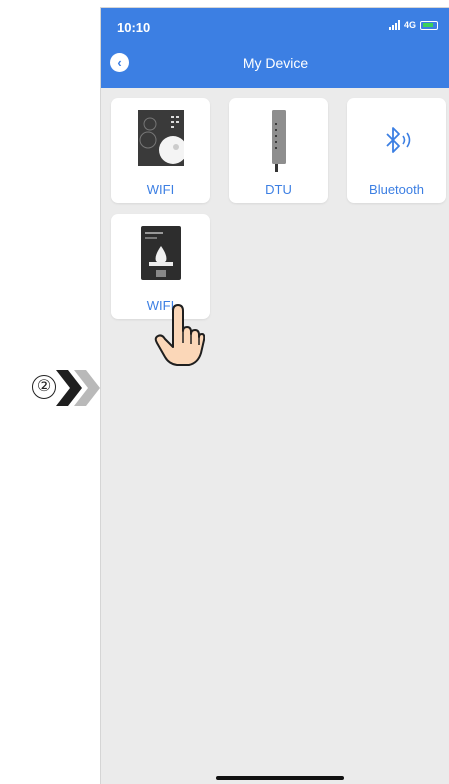 This screenshot has width=449, height=784. I want to click on bluetooth-icon, so click(397, 140).